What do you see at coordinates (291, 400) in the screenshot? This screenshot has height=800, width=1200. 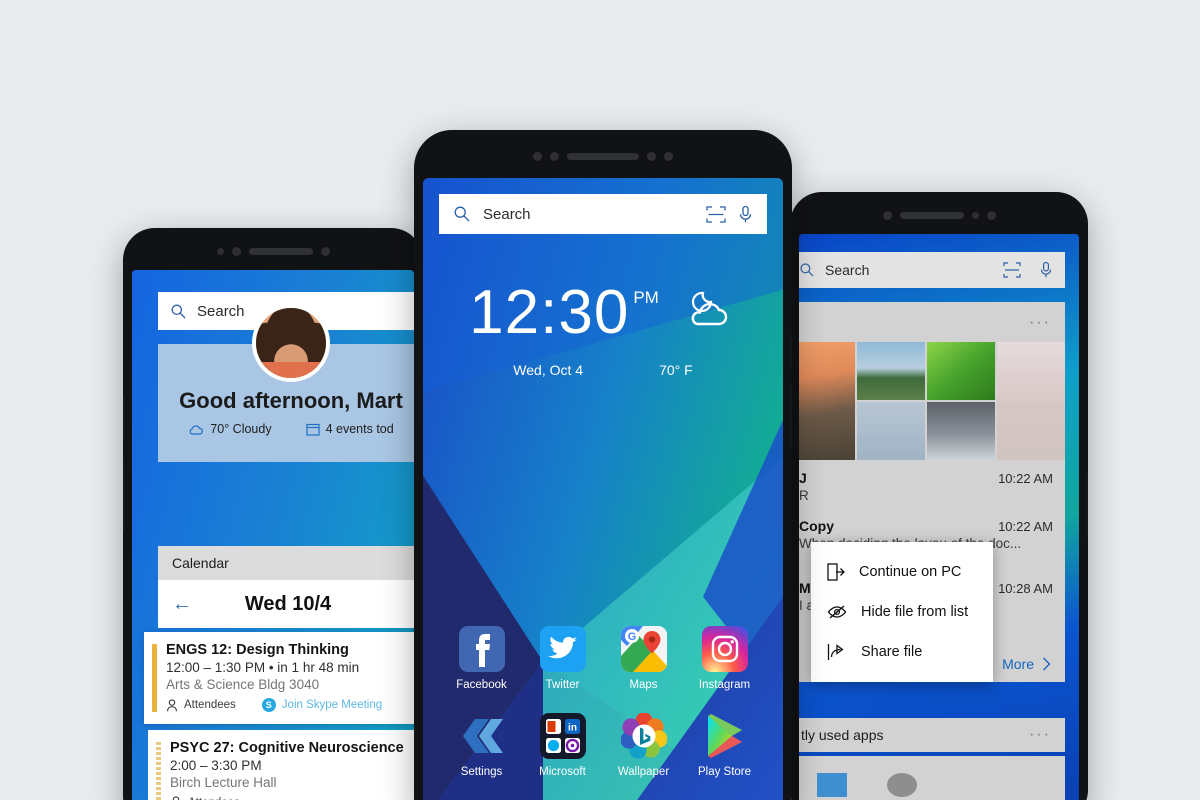 I see `greeting-text: Good afternoon, Mart` at bounding box center [291, 400].